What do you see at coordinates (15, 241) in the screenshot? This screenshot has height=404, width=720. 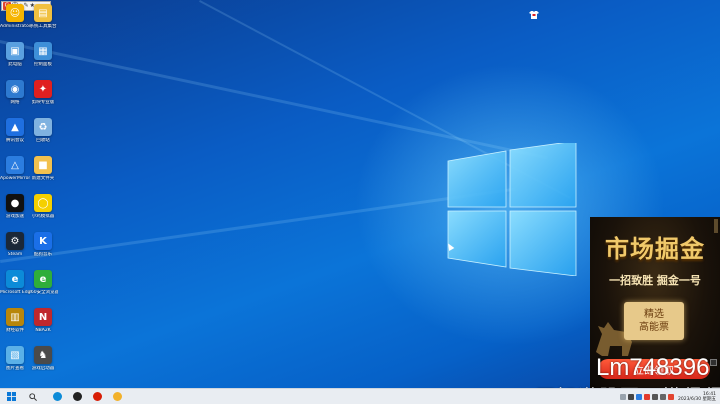 I see `desktop-app-icon: ⚙` at bounding box center [15, 241].